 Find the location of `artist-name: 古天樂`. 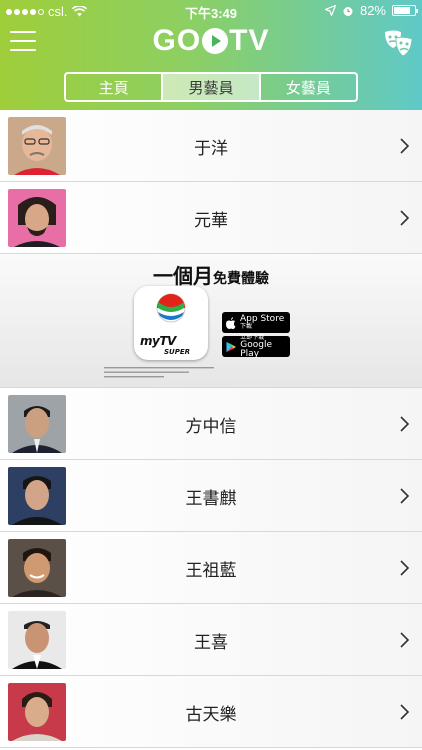

artist-name: 古天樂 is located at coordinates (211, 714).